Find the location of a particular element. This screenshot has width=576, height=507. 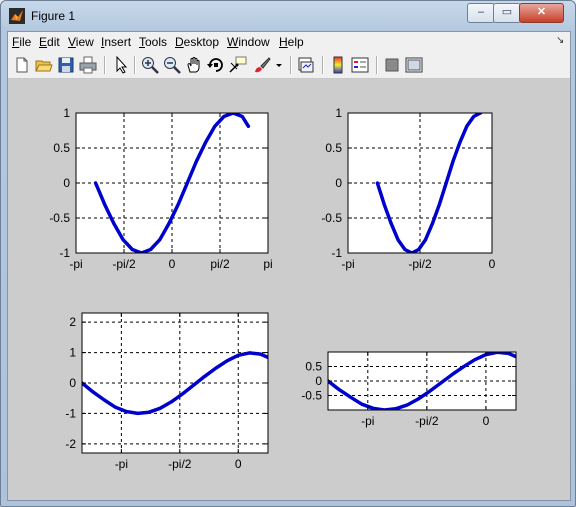

menu-mnemonic: V is located at coordinates (72, 42).